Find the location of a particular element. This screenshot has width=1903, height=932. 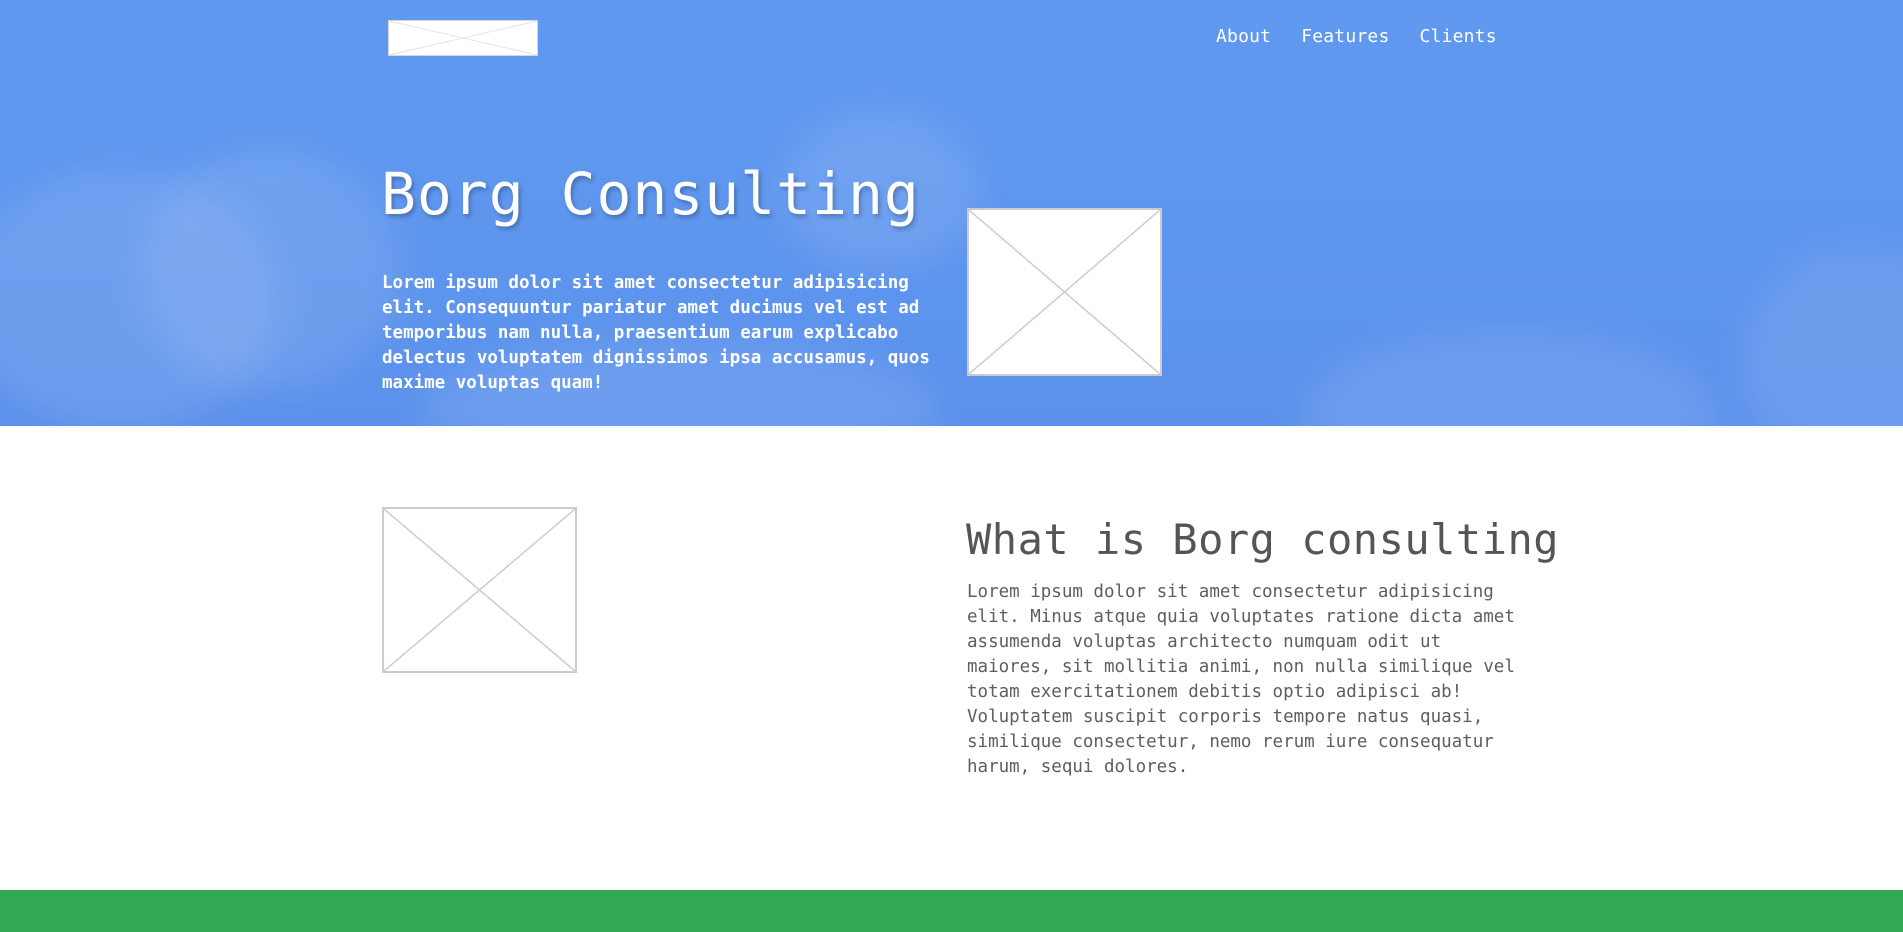

hero-title: Borg Consulting is located at coordinates (650, 194).